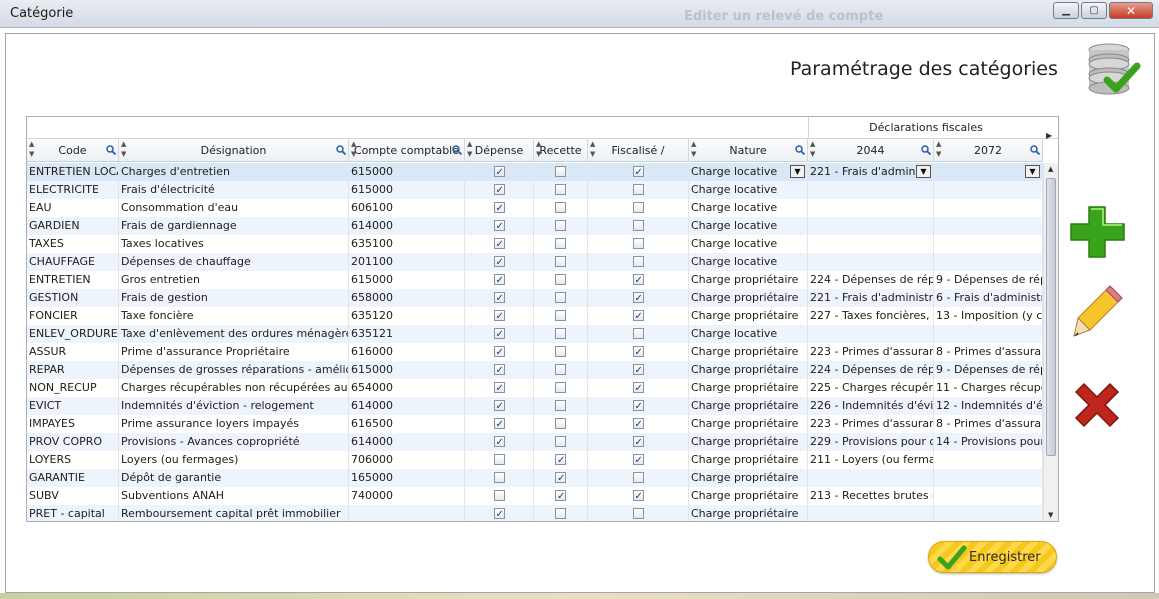 This screenshot has height=599, width=1159. I want to click on cell-compte: 201100, so click(407, 262).